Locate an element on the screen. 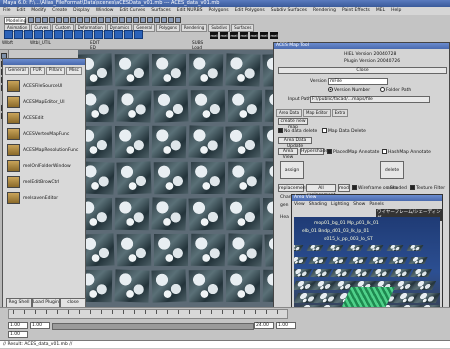 Image resolution: width=450 pixels, height=349 pixels. time-slider is located at coordinates (148, 314).